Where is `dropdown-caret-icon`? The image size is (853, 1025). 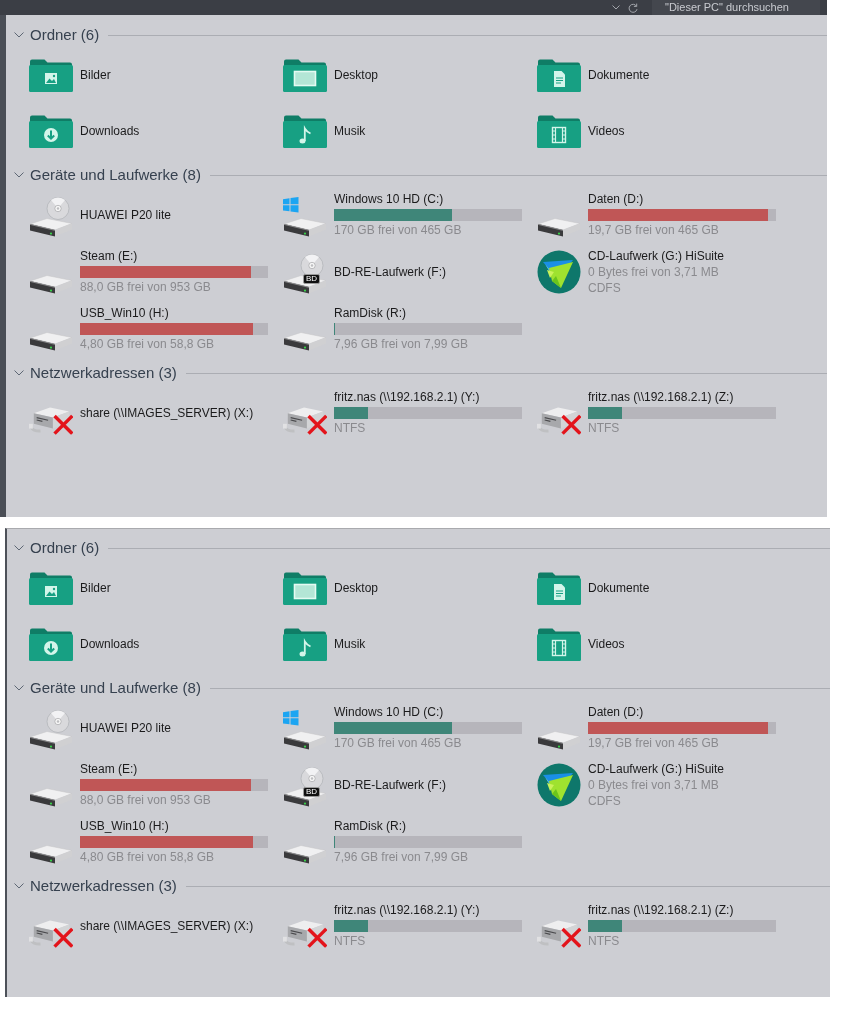 dropdown-caret-icon is located at coordinates (616, 7).